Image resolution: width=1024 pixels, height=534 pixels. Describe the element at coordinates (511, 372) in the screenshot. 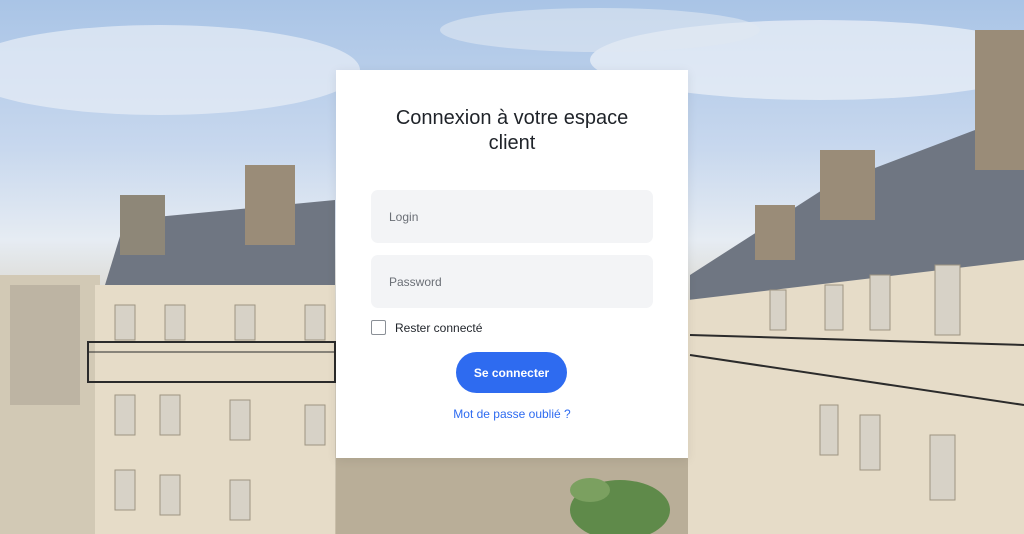

I see `login-button: Se connecter` at that location.